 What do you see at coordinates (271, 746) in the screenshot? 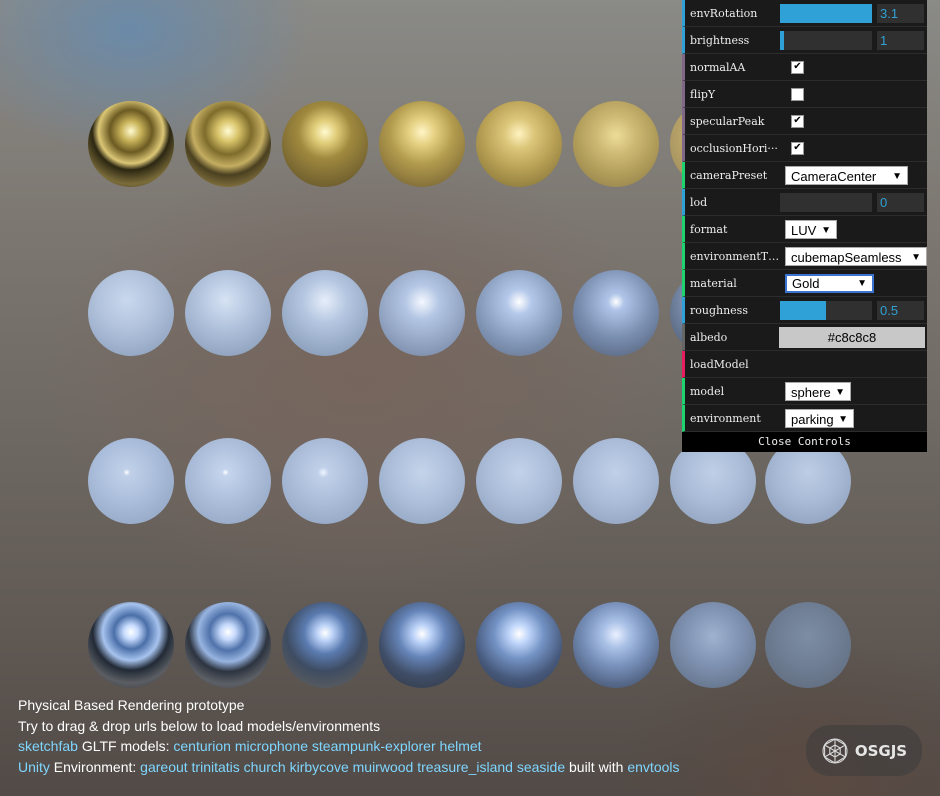
I see `model-link-microphone: microphone` at bounding box center [271, 746].